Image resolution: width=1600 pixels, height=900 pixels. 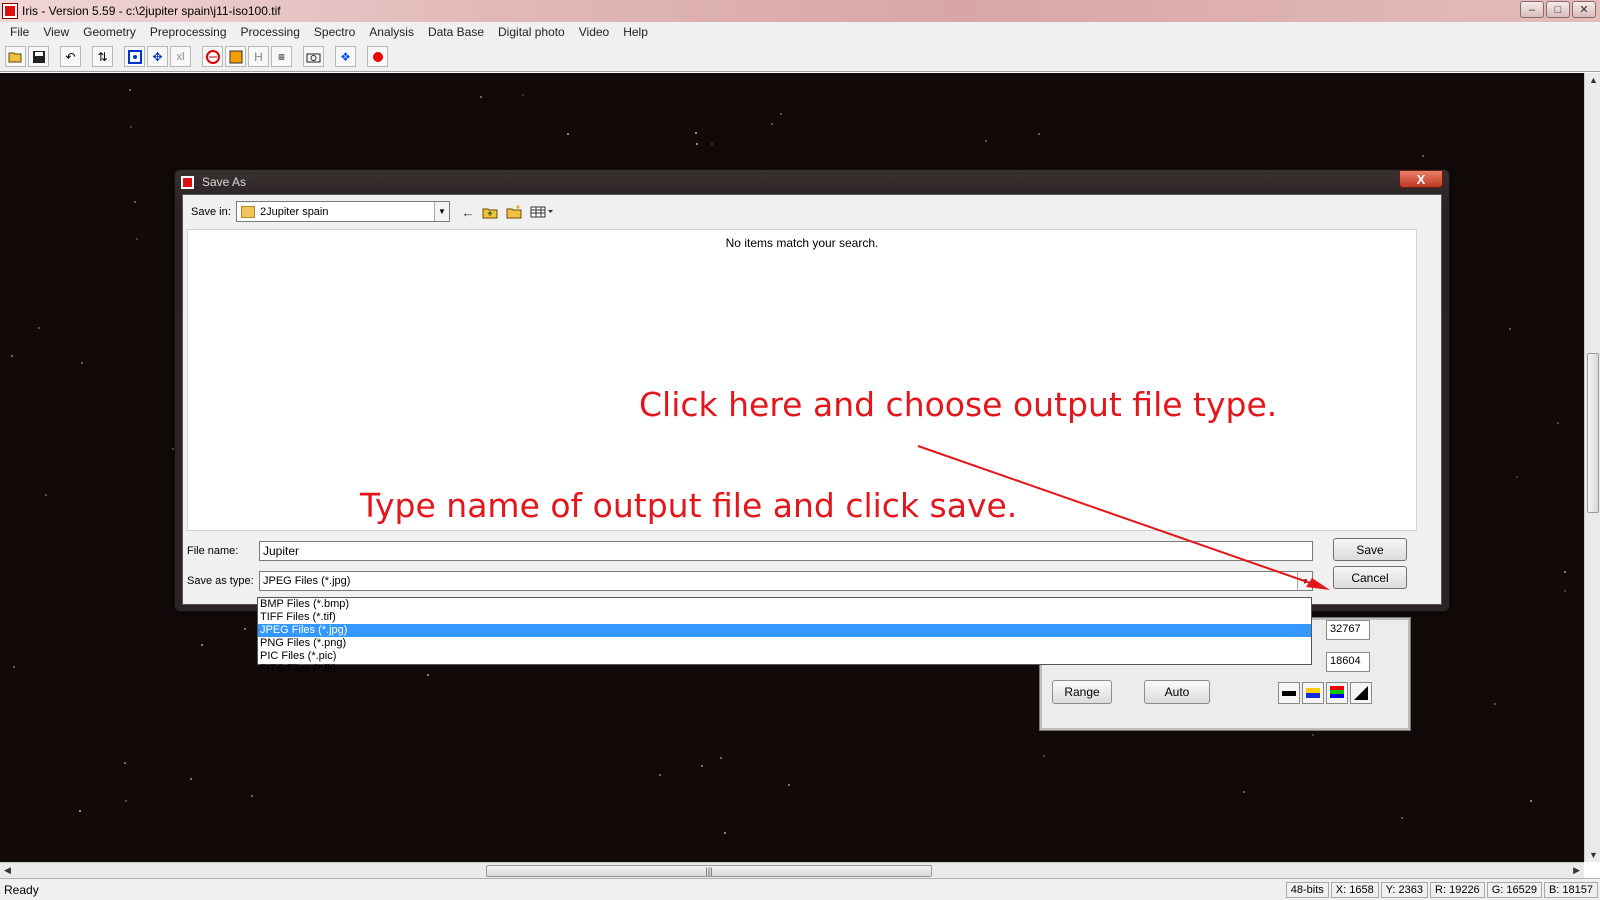 I want to click on annotation-choose-type: Click here and choose output file type., so click(x=958, y=404).